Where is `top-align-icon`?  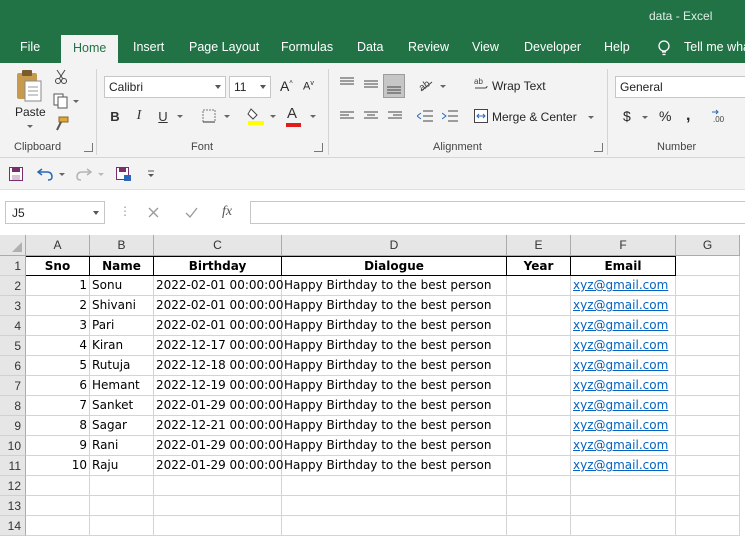
top-align-icon is located at coordinates (347, 82).